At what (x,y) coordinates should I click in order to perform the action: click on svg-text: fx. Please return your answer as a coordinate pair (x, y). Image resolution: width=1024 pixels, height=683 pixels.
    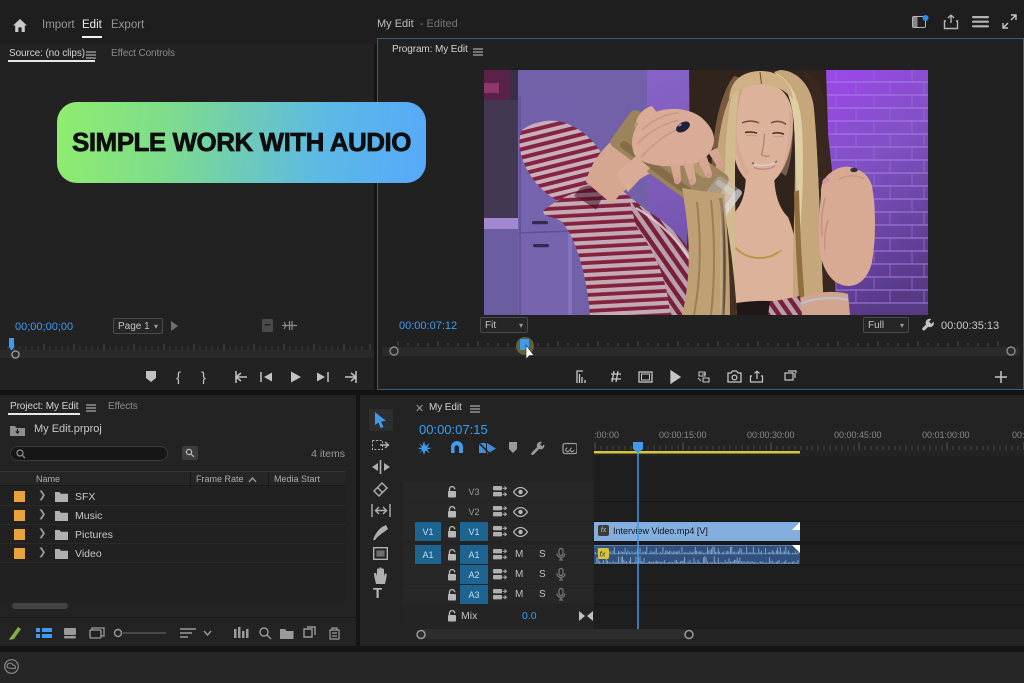
    Looking at the image, I should click on (603, 554).